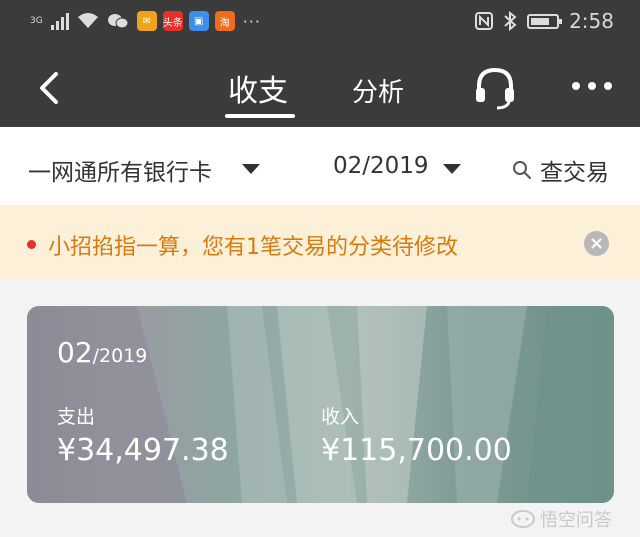 Image resolution: width=640 pixels, height=537 pixels. I want to click on card-period: 02/2019, so click(102, 352).